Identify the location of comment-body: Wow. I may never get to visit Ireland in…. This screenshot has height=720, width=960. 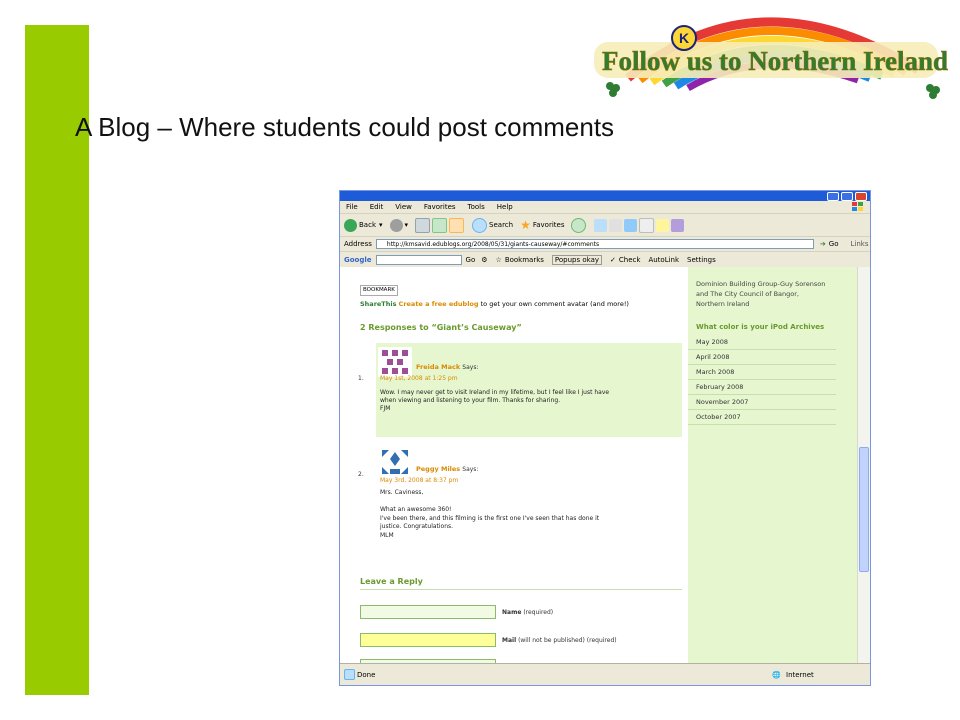
(495, 400).